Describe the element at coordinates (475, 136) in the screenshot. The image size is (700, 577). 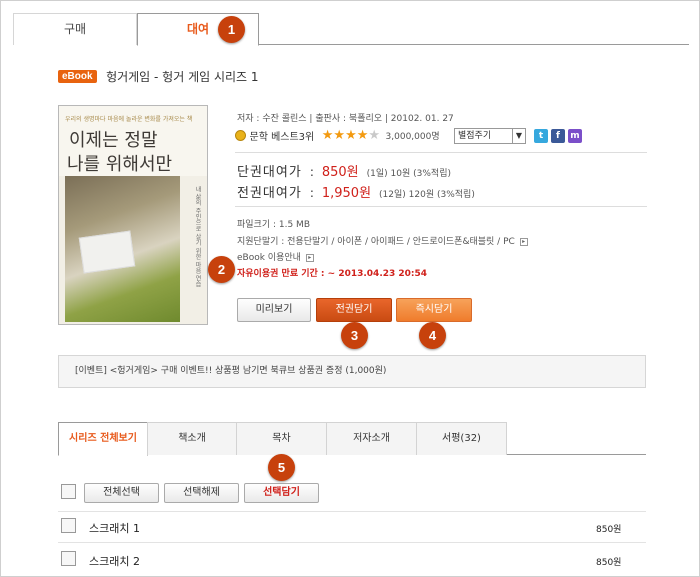
I see `rating-select-value: 별점주기` at that location.